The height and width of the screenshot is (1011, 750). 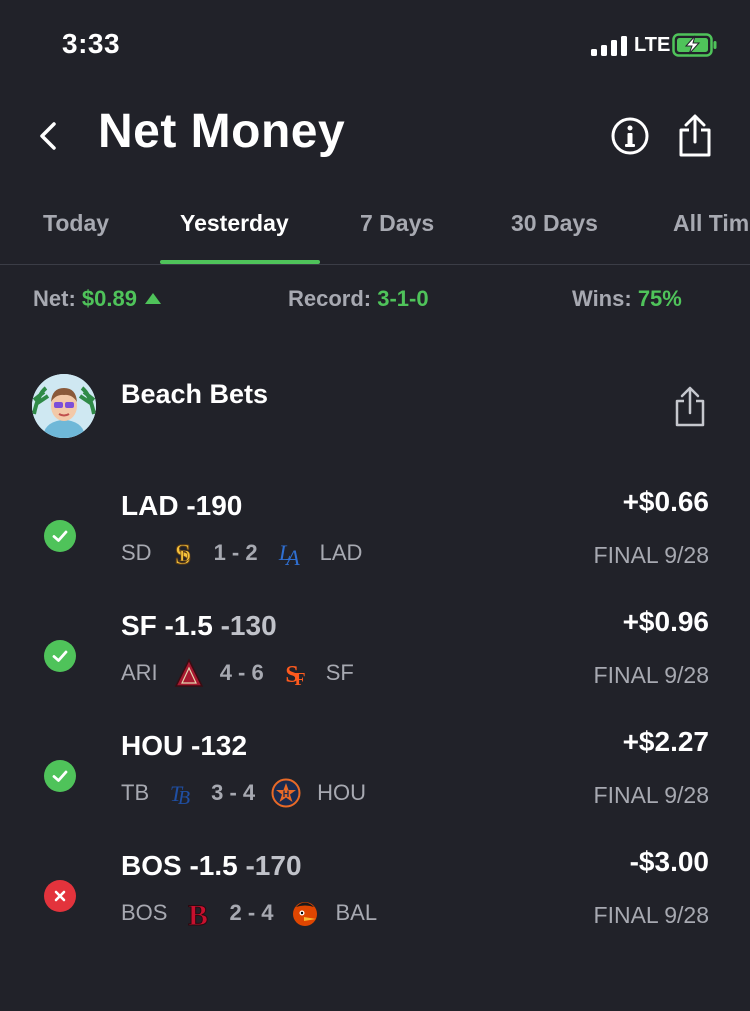 What do you see at coordinates (273, 865) in the screenshot?
I see `pick-odds: -170` at bounding box center [273, 865].